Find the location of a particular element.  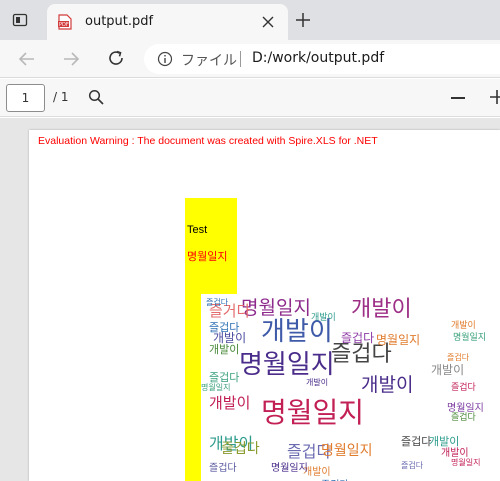

forward-arrow-icon is located at coordinates (71, 59).